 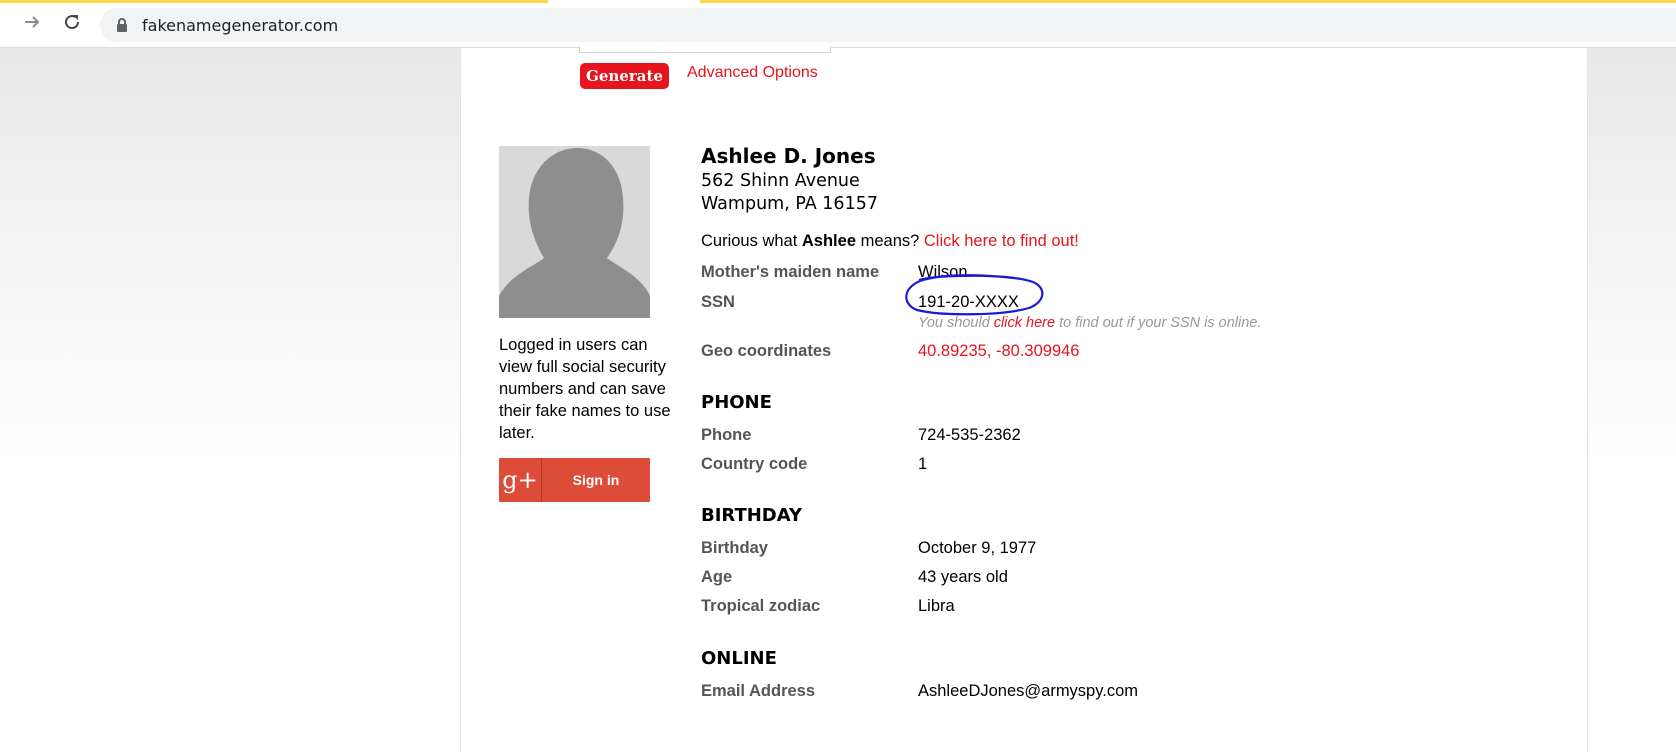 I want to click on curious-mid: means?, so click(x=890, y=241).